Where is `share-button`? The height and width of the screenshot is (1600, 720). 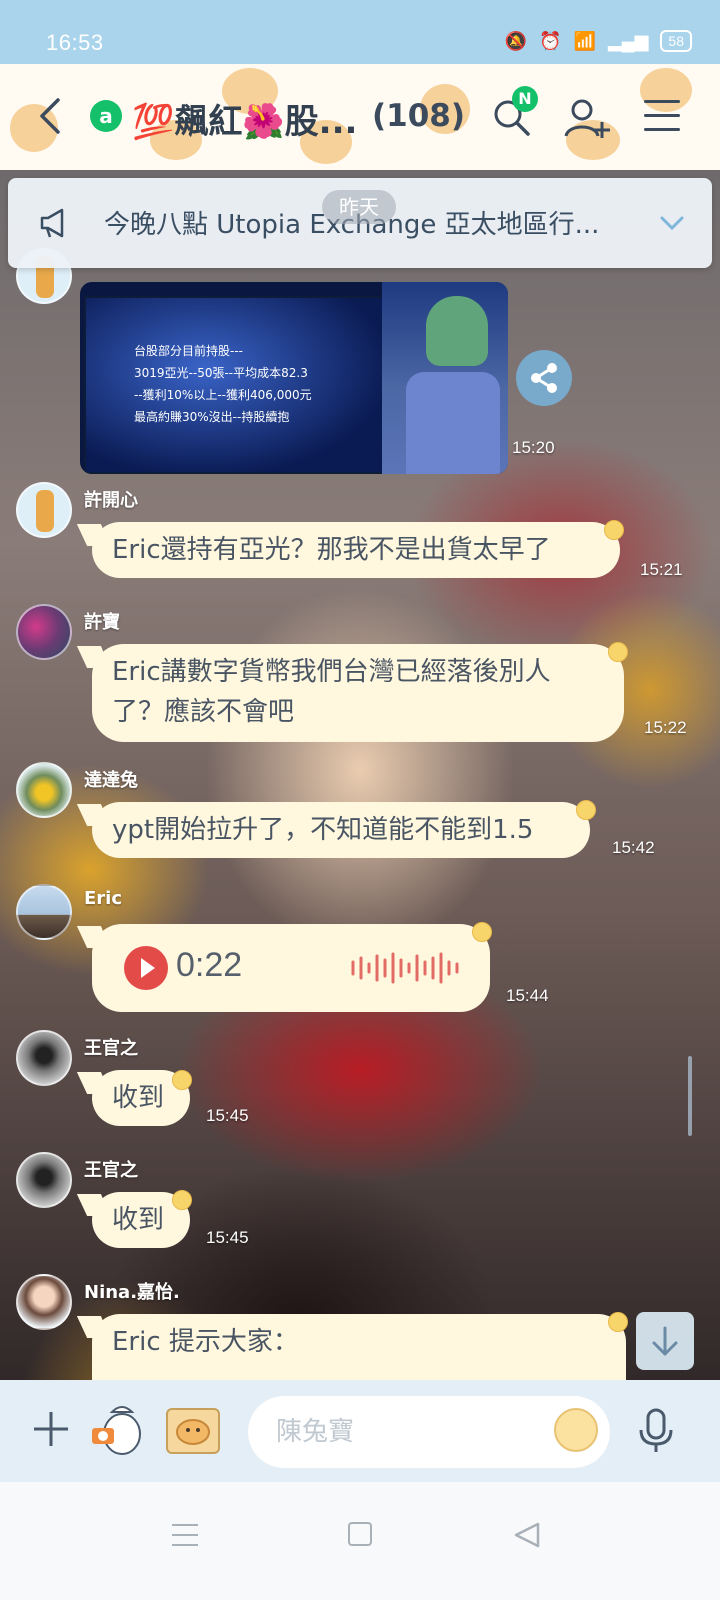
share-button is located at coordinates (544, 378).